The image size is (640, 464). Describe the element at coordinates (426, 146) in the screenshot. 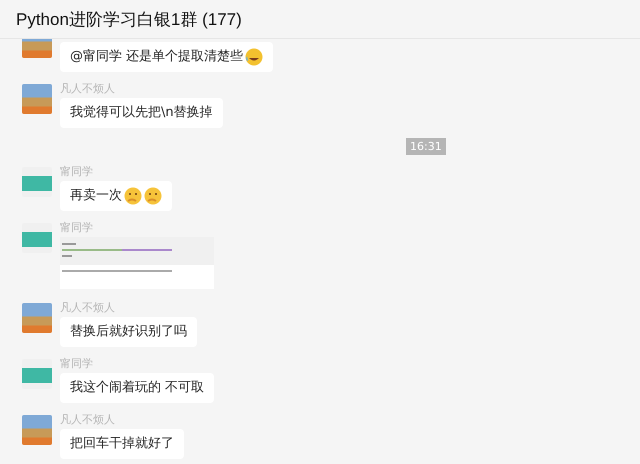

I see `timestamp: 16:31` at that location.